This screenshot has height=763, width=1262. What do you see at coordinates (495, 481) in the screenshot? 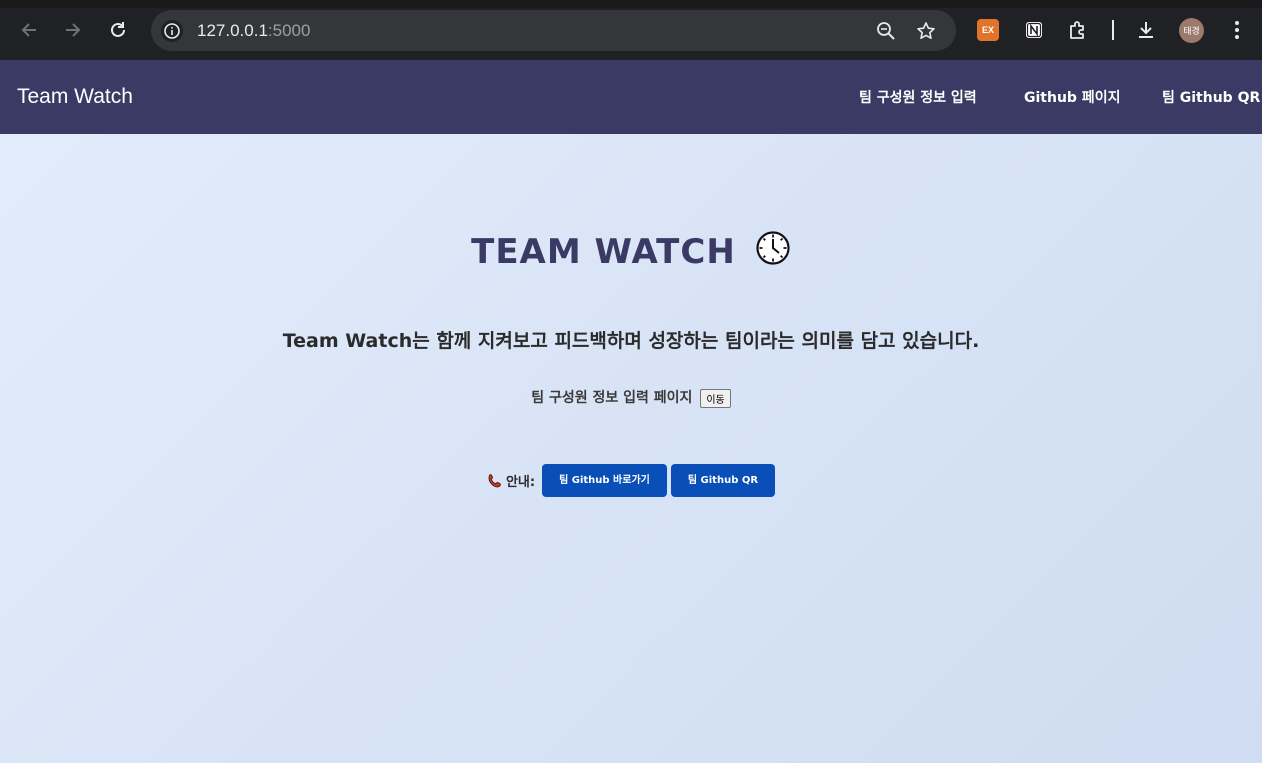
I see `phone-icon` at bounding box center [495, 481].